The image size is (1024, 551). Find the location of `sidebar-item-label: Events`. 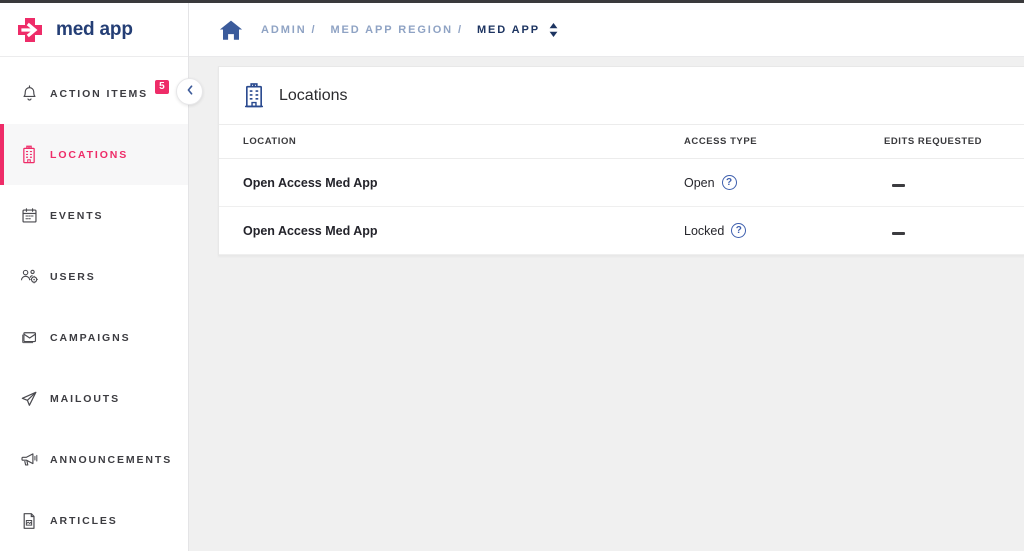

sidebar-item-label: Events is located at coordinates (77, 215).